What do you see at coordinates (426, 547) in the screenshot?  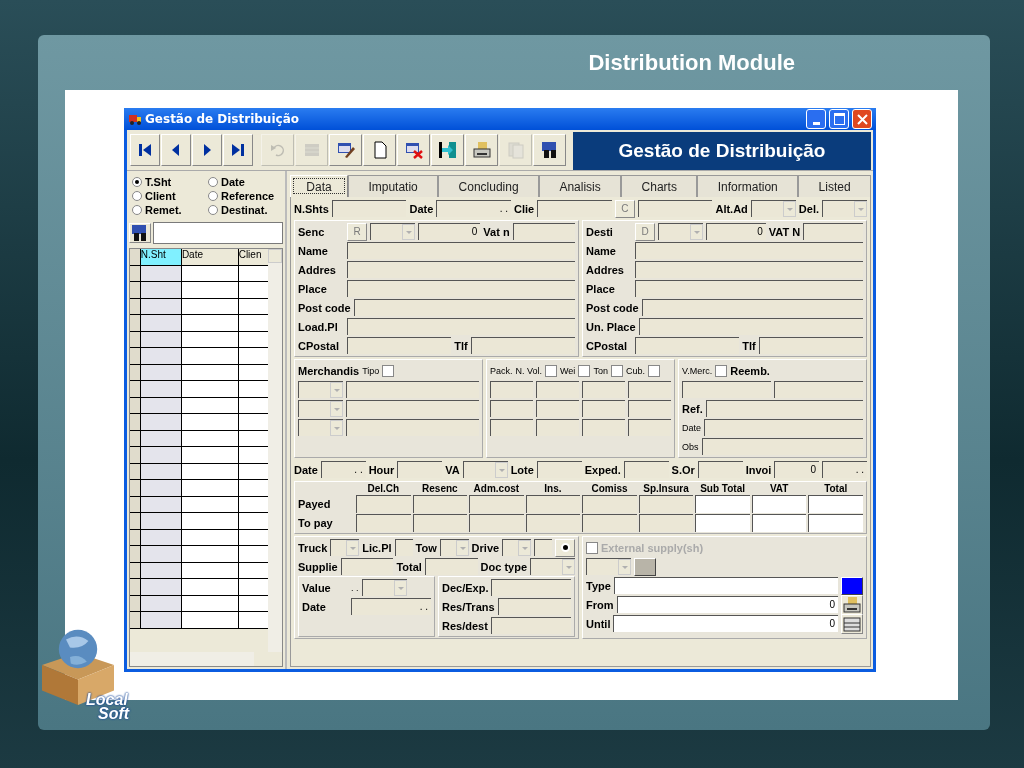 I see `field-label: Tow` at bounding box center [426, 547].